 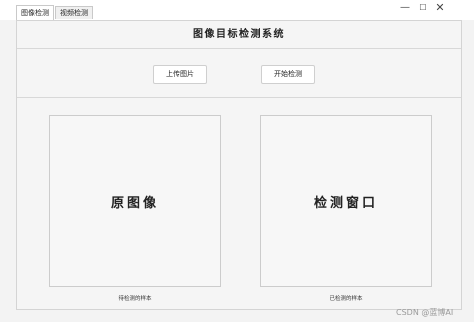 I want to click on toolbar: 上传图片 开始检测, so click(x=239, y=73).